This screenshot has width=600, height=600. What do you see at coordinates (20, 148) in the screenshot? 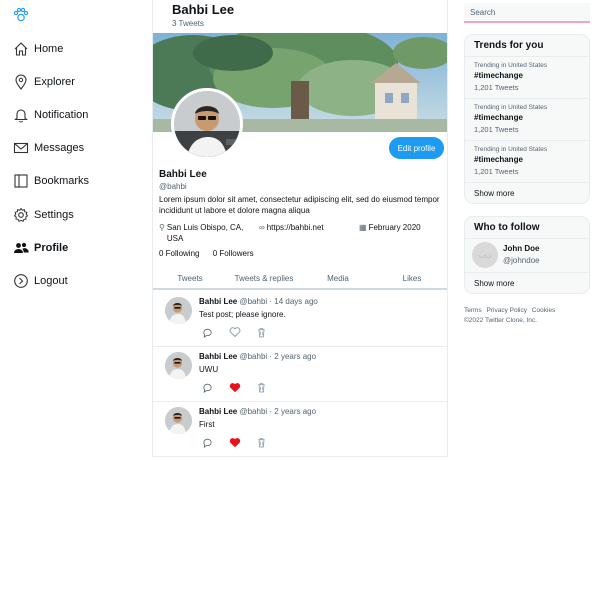
I see `envelope-icon` at bounding box center [20, 148].